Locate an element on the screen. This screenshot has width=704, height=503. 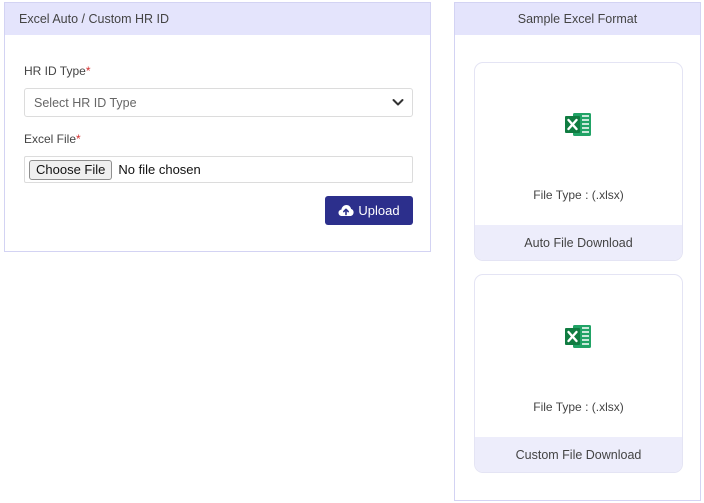
hr-id-type-select: Select HR ID Type is located at coordinates (218, 102).